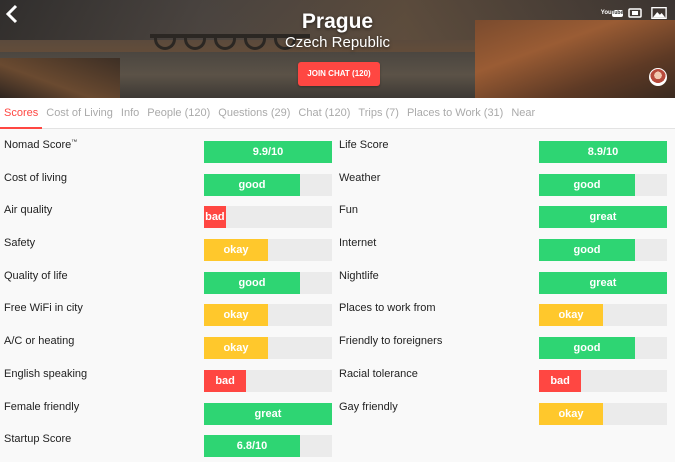 The image size is (675, 462). I want to click on score-label: Safety, so click(20, 243).